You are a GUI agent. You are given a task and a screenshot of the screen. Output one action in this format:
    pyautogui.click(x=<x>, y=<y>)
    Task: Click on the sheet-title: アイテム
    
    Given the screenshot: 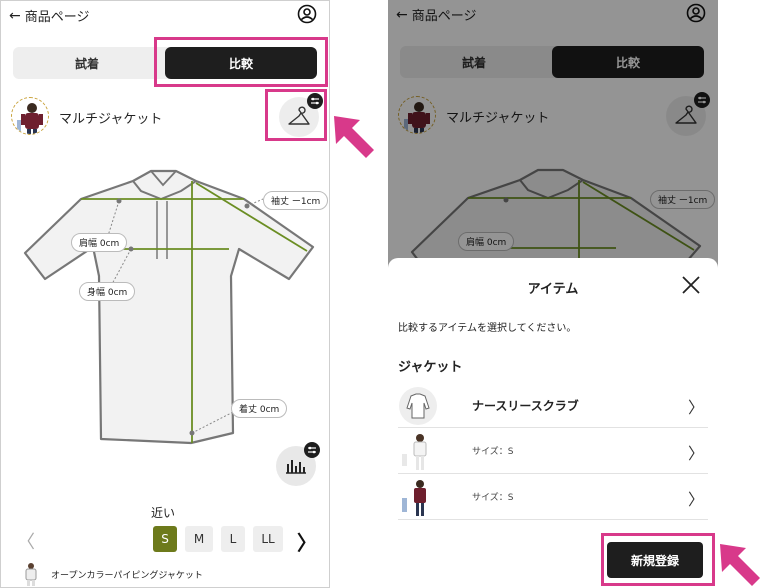 What is the action you would take?
    pyautogui.click(x=553, y=289)
    